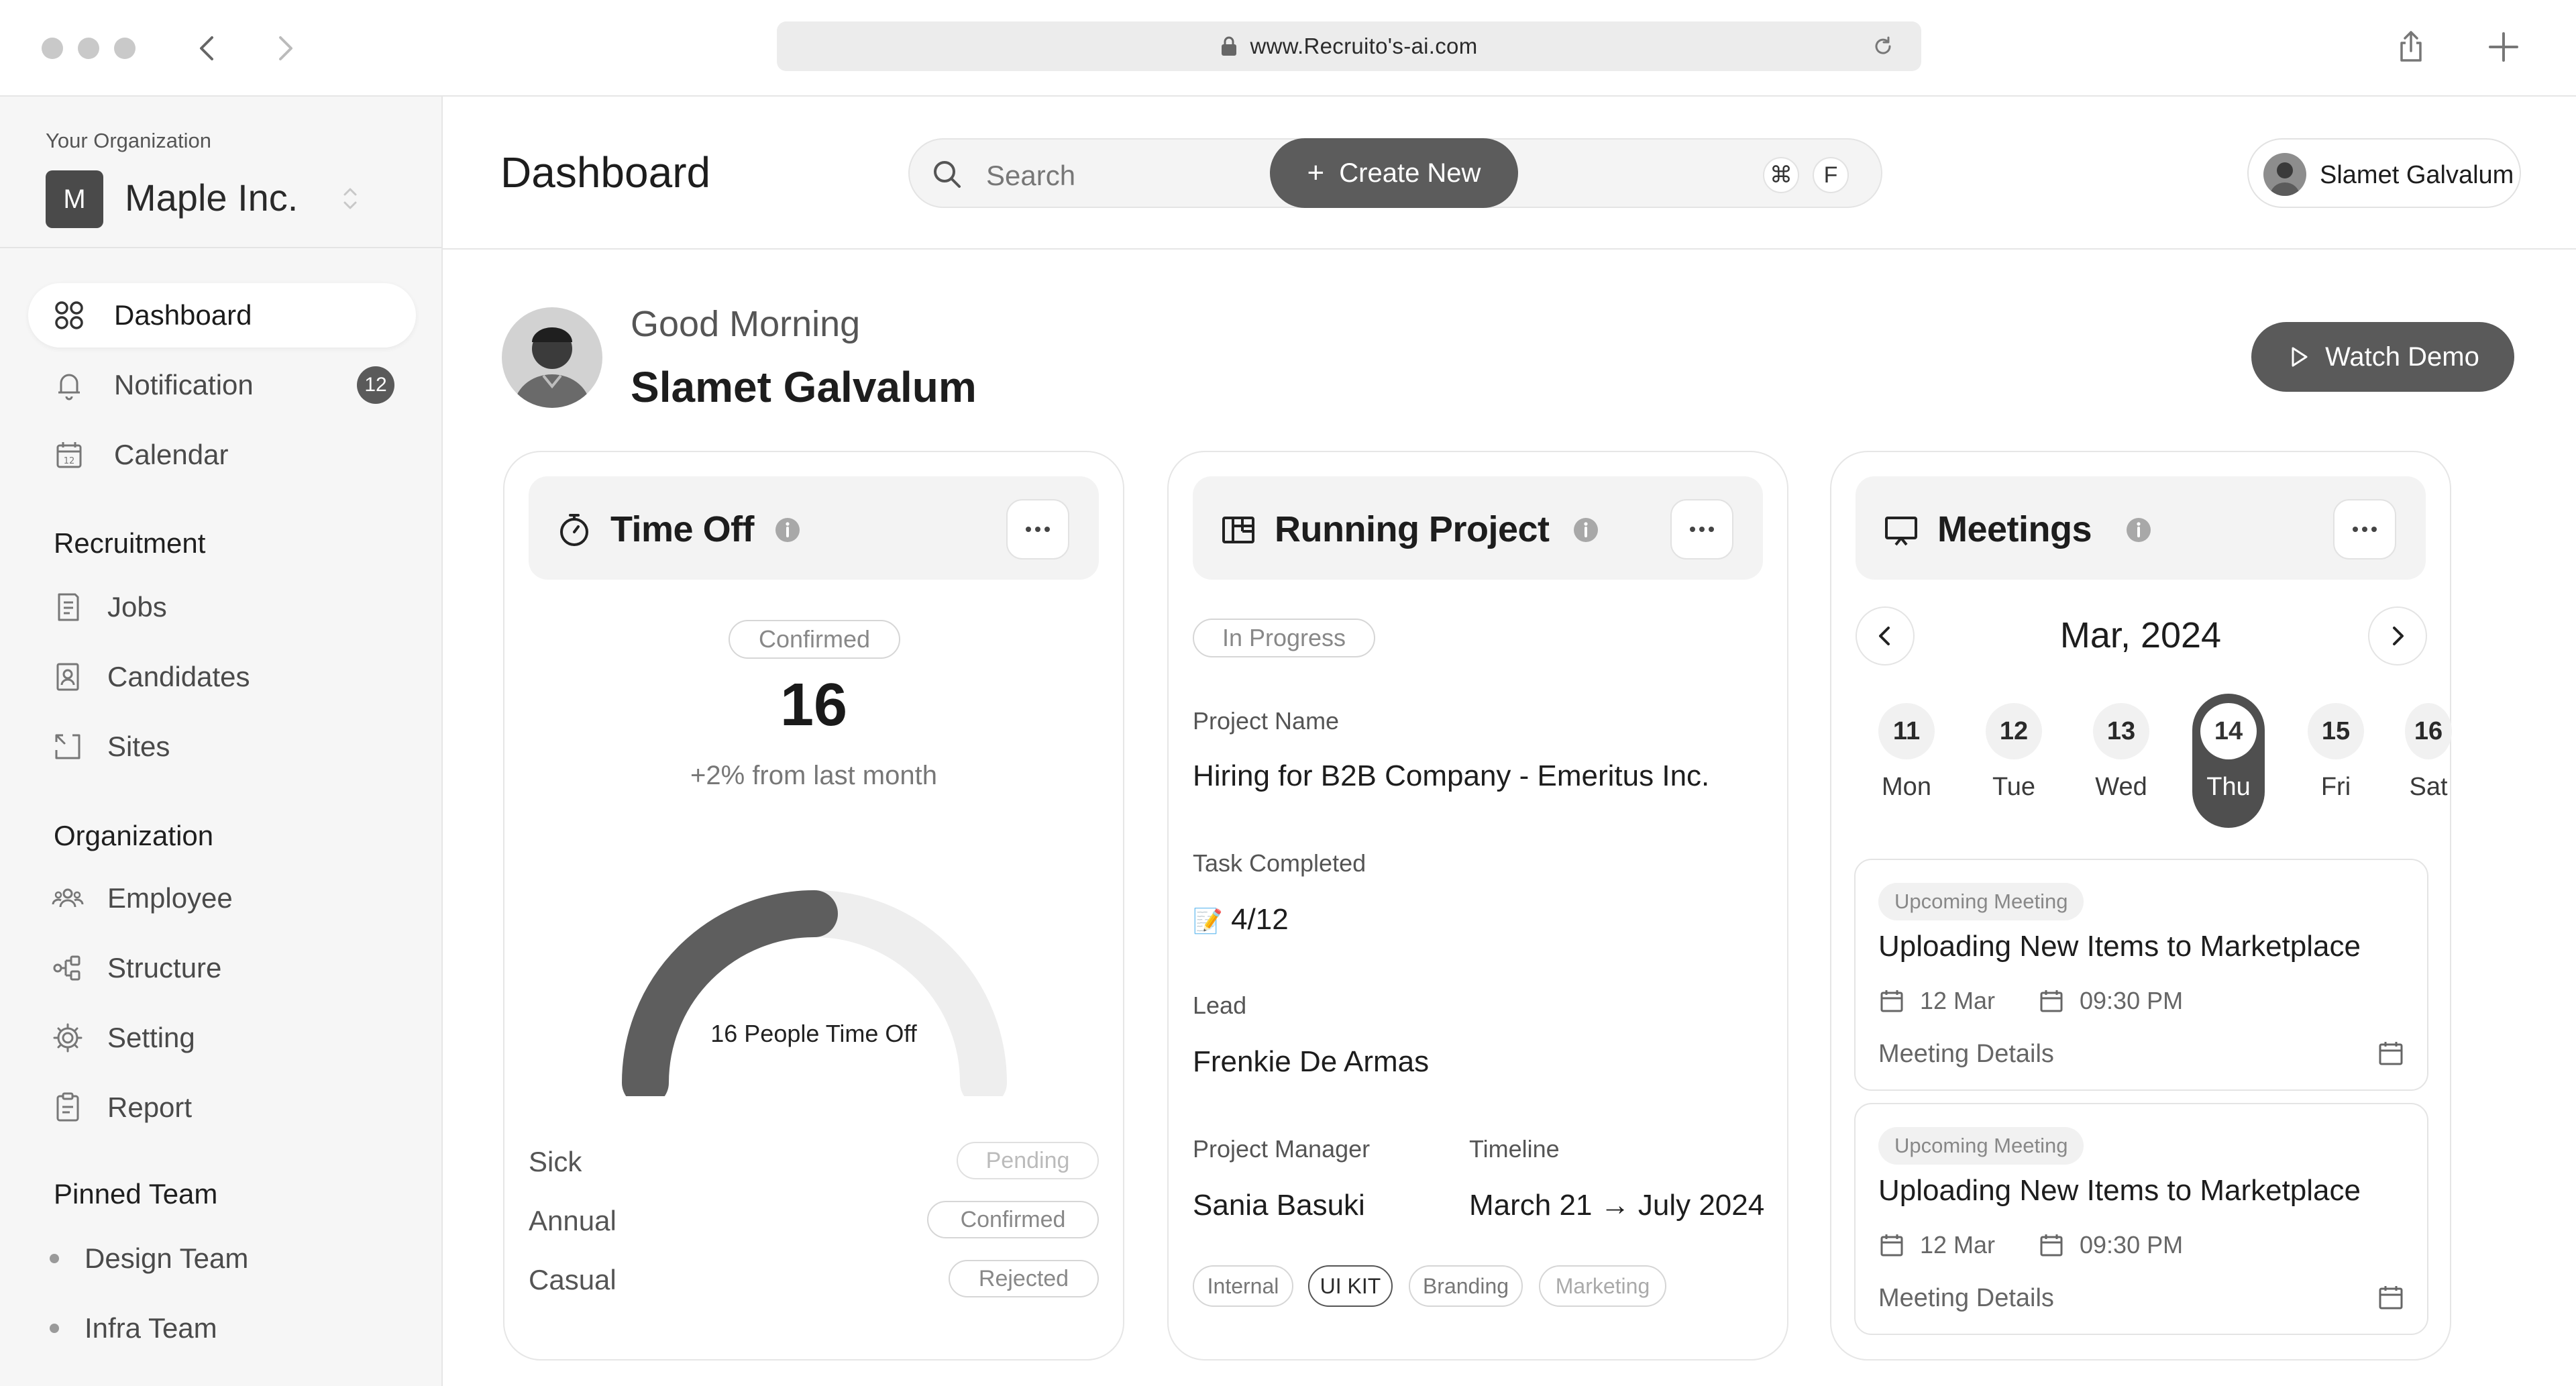 The width and height of the screenshot is (2576, 1386). Describe the element at coordinates (1350, 1286) in the screenshot. I see `tag-ui-kit: UI KIT` at that location.